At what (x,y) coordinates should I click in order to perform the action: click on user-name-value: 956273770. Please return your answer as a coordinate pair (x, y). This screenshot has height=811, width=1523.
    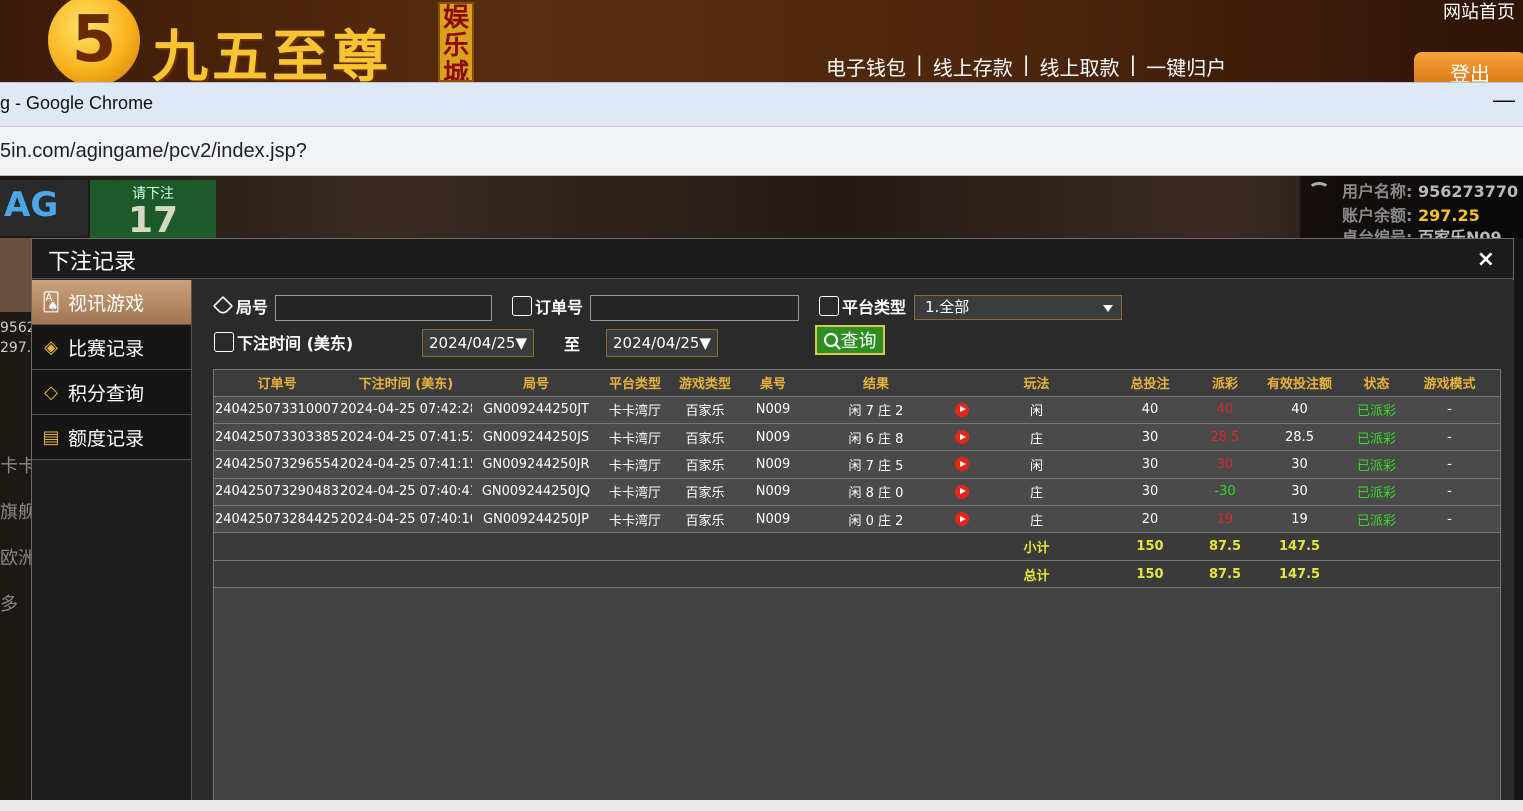
    Looking at the image, I should click on (1468, 191).